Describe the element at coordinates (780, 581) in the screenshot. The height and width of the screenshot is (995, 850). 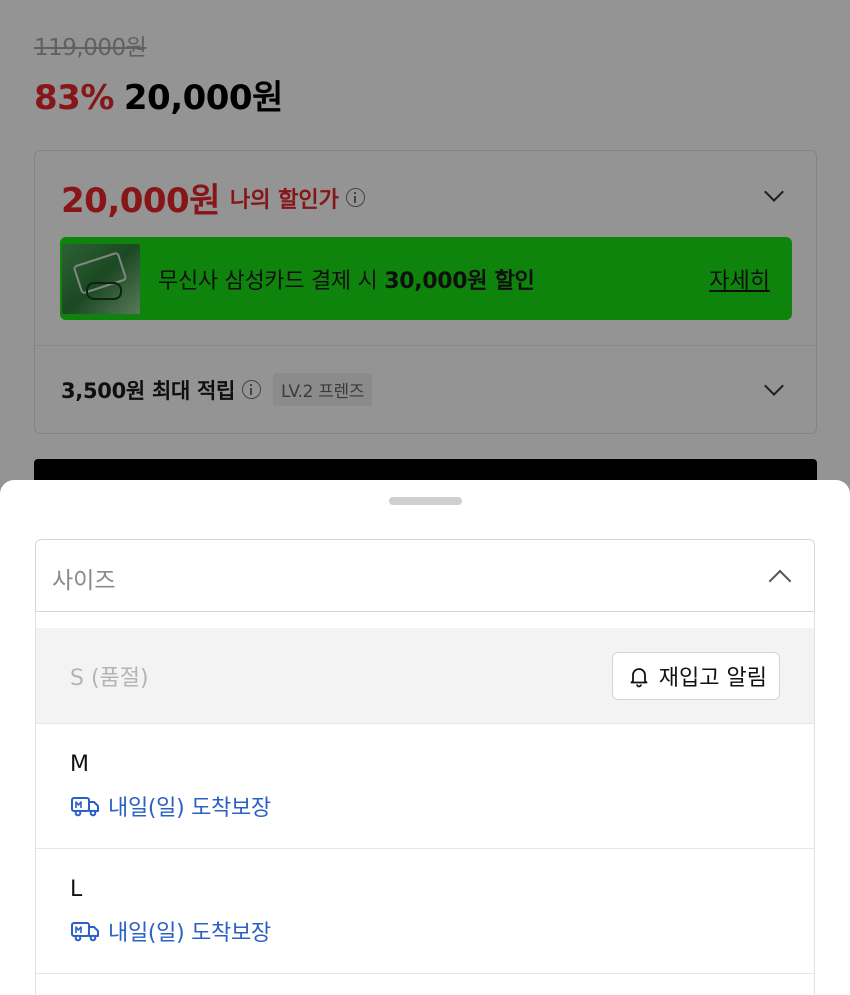
I see `chevron-up-icon` at that location.